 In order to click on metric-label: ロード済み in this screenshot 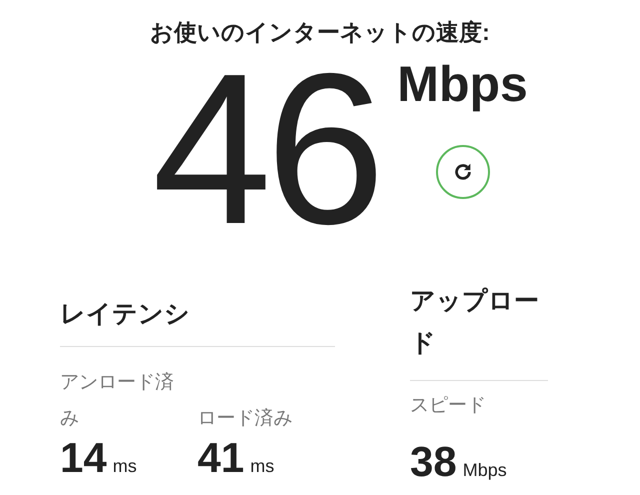, I will do `click(246, 418)`.